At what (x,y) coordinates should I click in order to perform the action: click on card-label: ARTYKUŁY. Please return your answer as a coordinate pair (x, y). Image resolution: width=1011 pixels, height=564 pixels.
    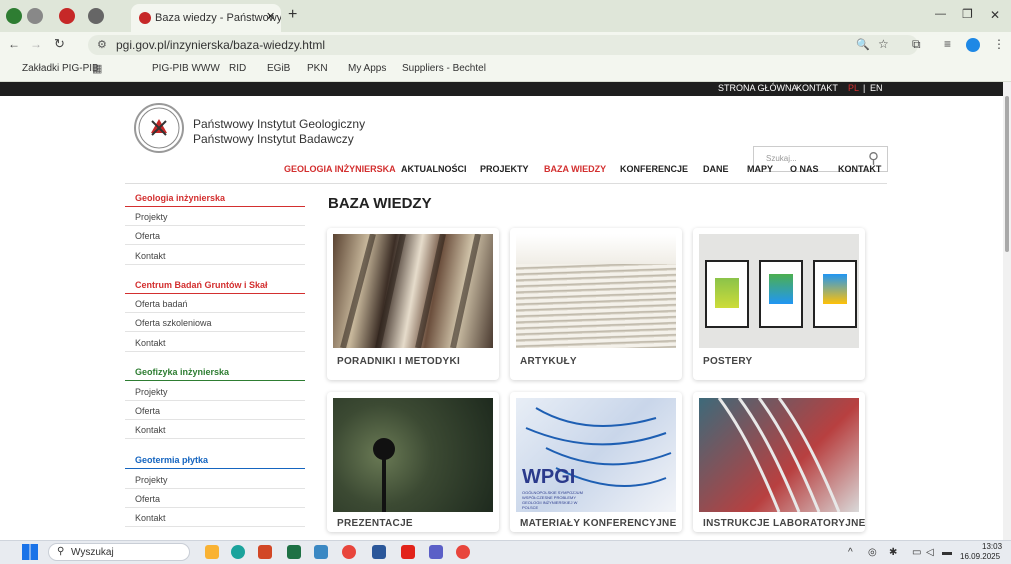
    Looking at the image, I should click on (548, 361).